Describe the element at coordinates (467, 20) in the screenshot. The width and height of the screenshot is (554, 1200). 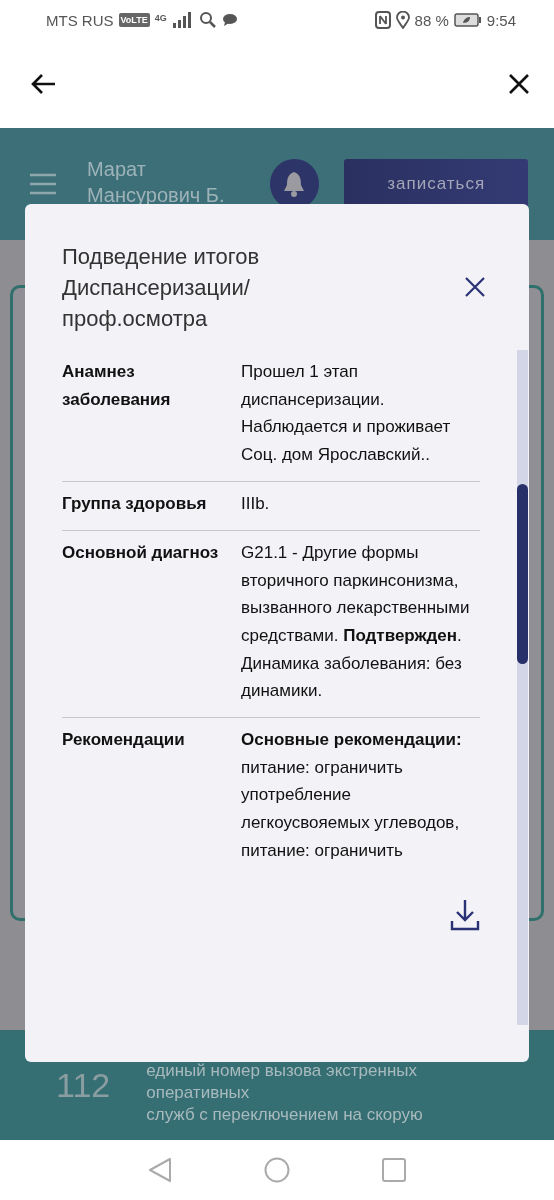
I see `battery-icon` at that location.